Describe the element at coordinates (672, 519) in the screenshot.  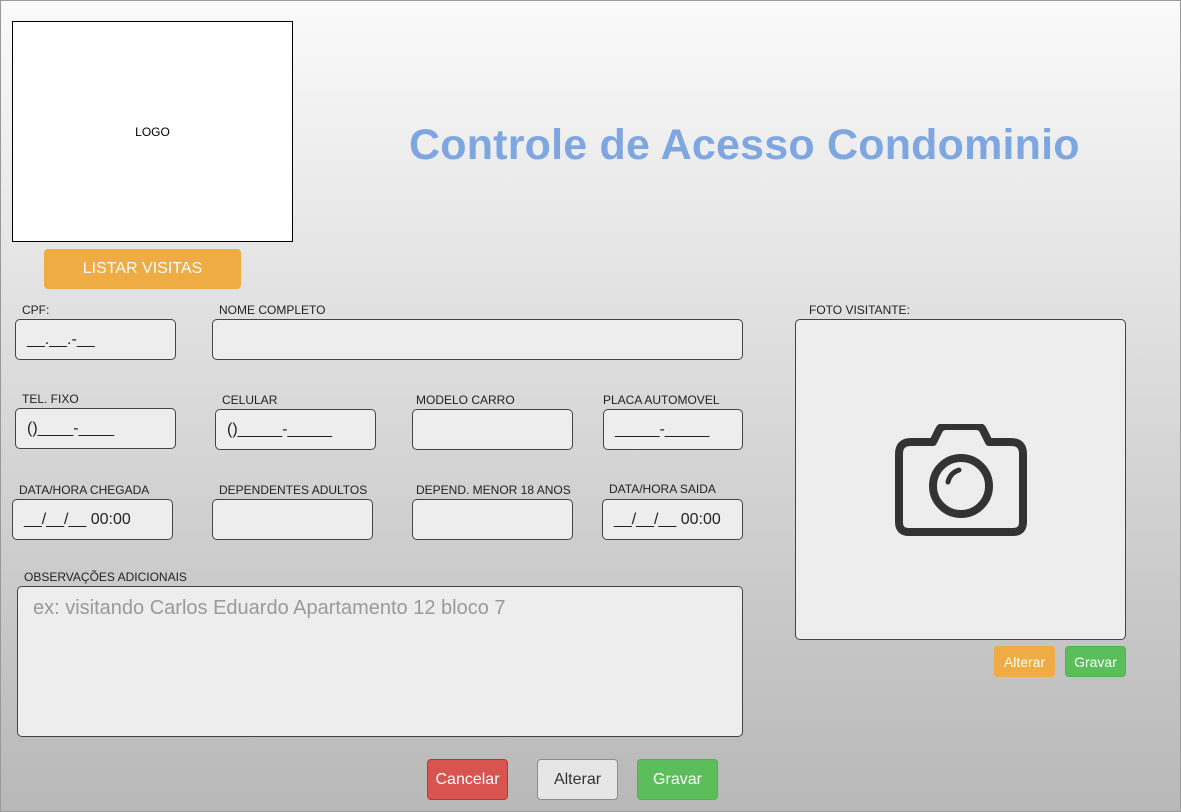
I see `departure-input: __/__/__ 00:00` at that location.